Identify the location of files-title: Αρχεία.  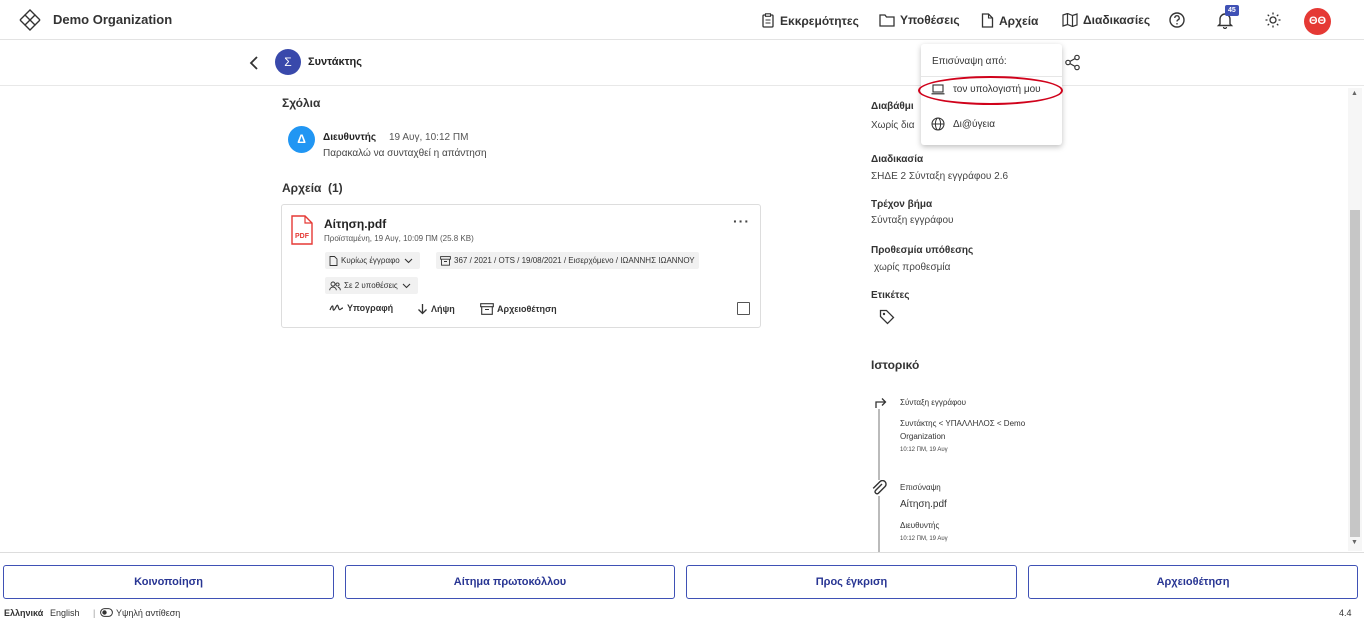
(302, 188).